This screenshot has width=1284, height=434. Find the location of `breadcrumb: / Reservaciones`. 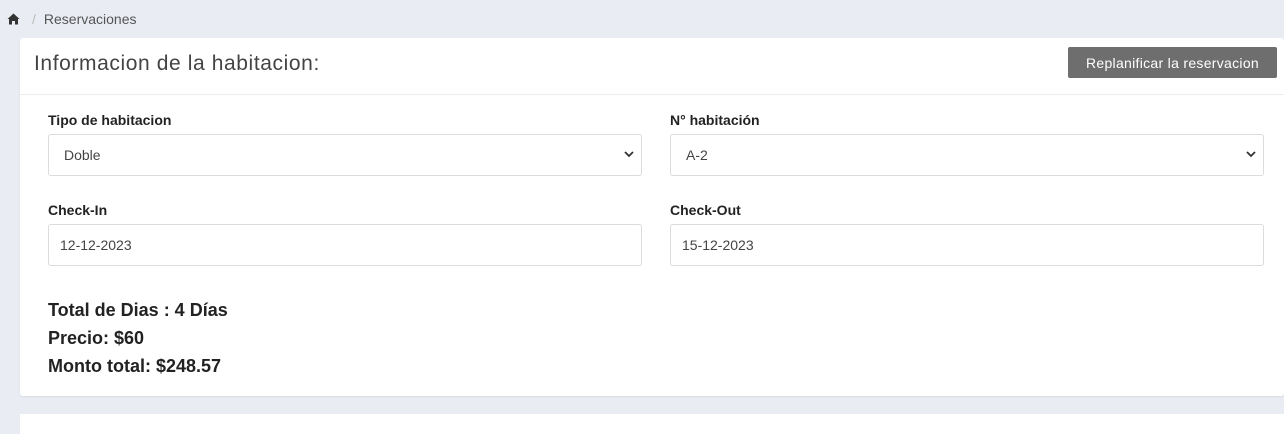

breadcrumb: / Reservaciones is located at coordinates (642, 19).